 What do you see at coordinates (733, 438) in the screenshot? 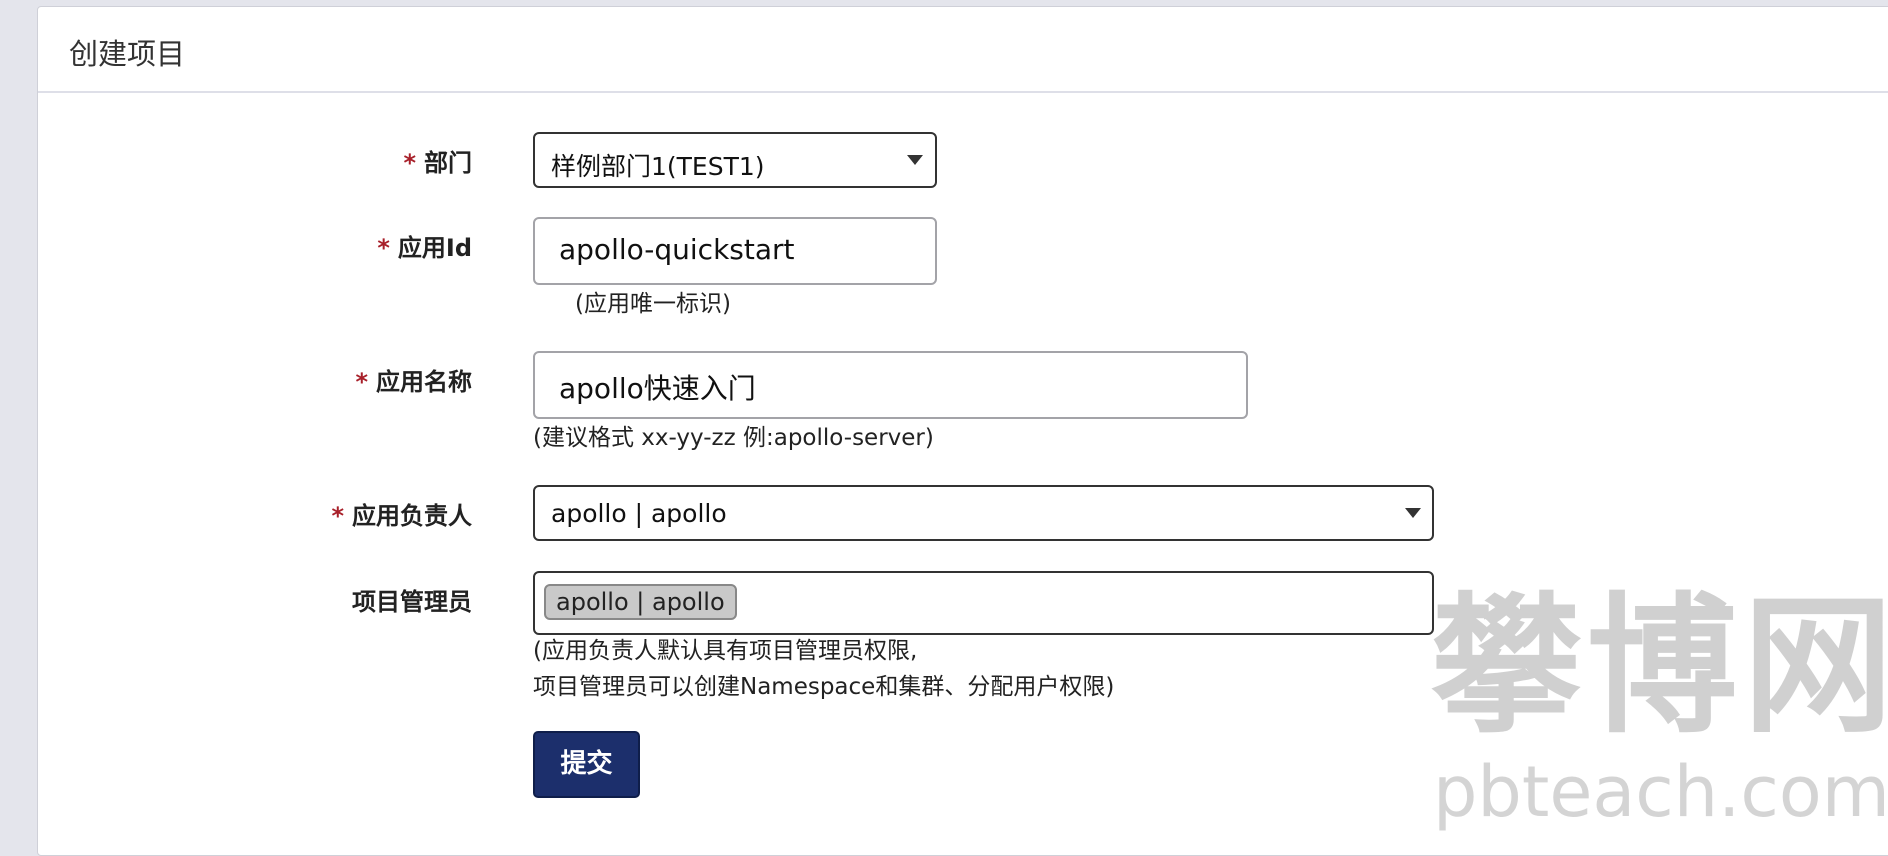
I see `app-name-help: (建议格式 xx-yy-zz 例:apollo-server)` at bounding box center [733, 438].